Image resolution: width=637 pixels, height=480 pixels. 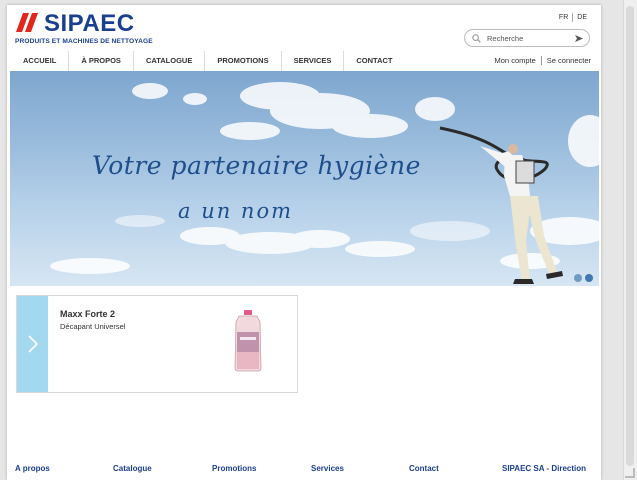 What do you see at coordinates (544, 468) in the screenshot?
I see `footer-link-direction: SIPAEC SA - Direction` at bounding box center [544, 468].